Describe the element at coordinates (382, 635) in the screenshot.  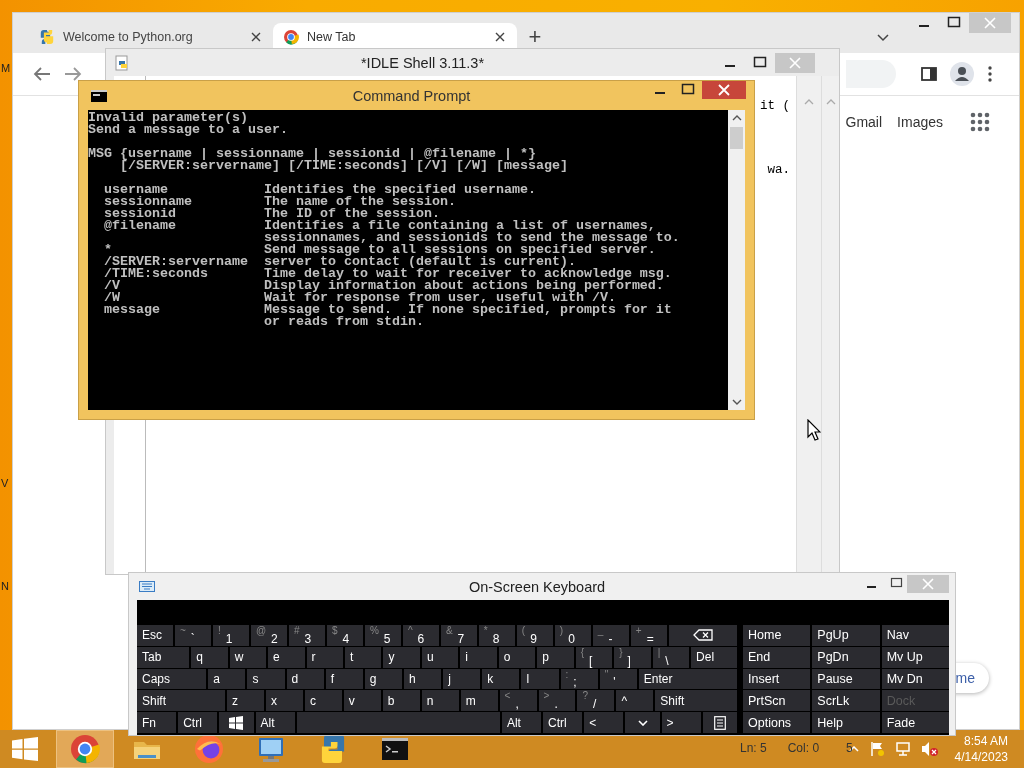
I see `keyboard-key: % 5` at that location.